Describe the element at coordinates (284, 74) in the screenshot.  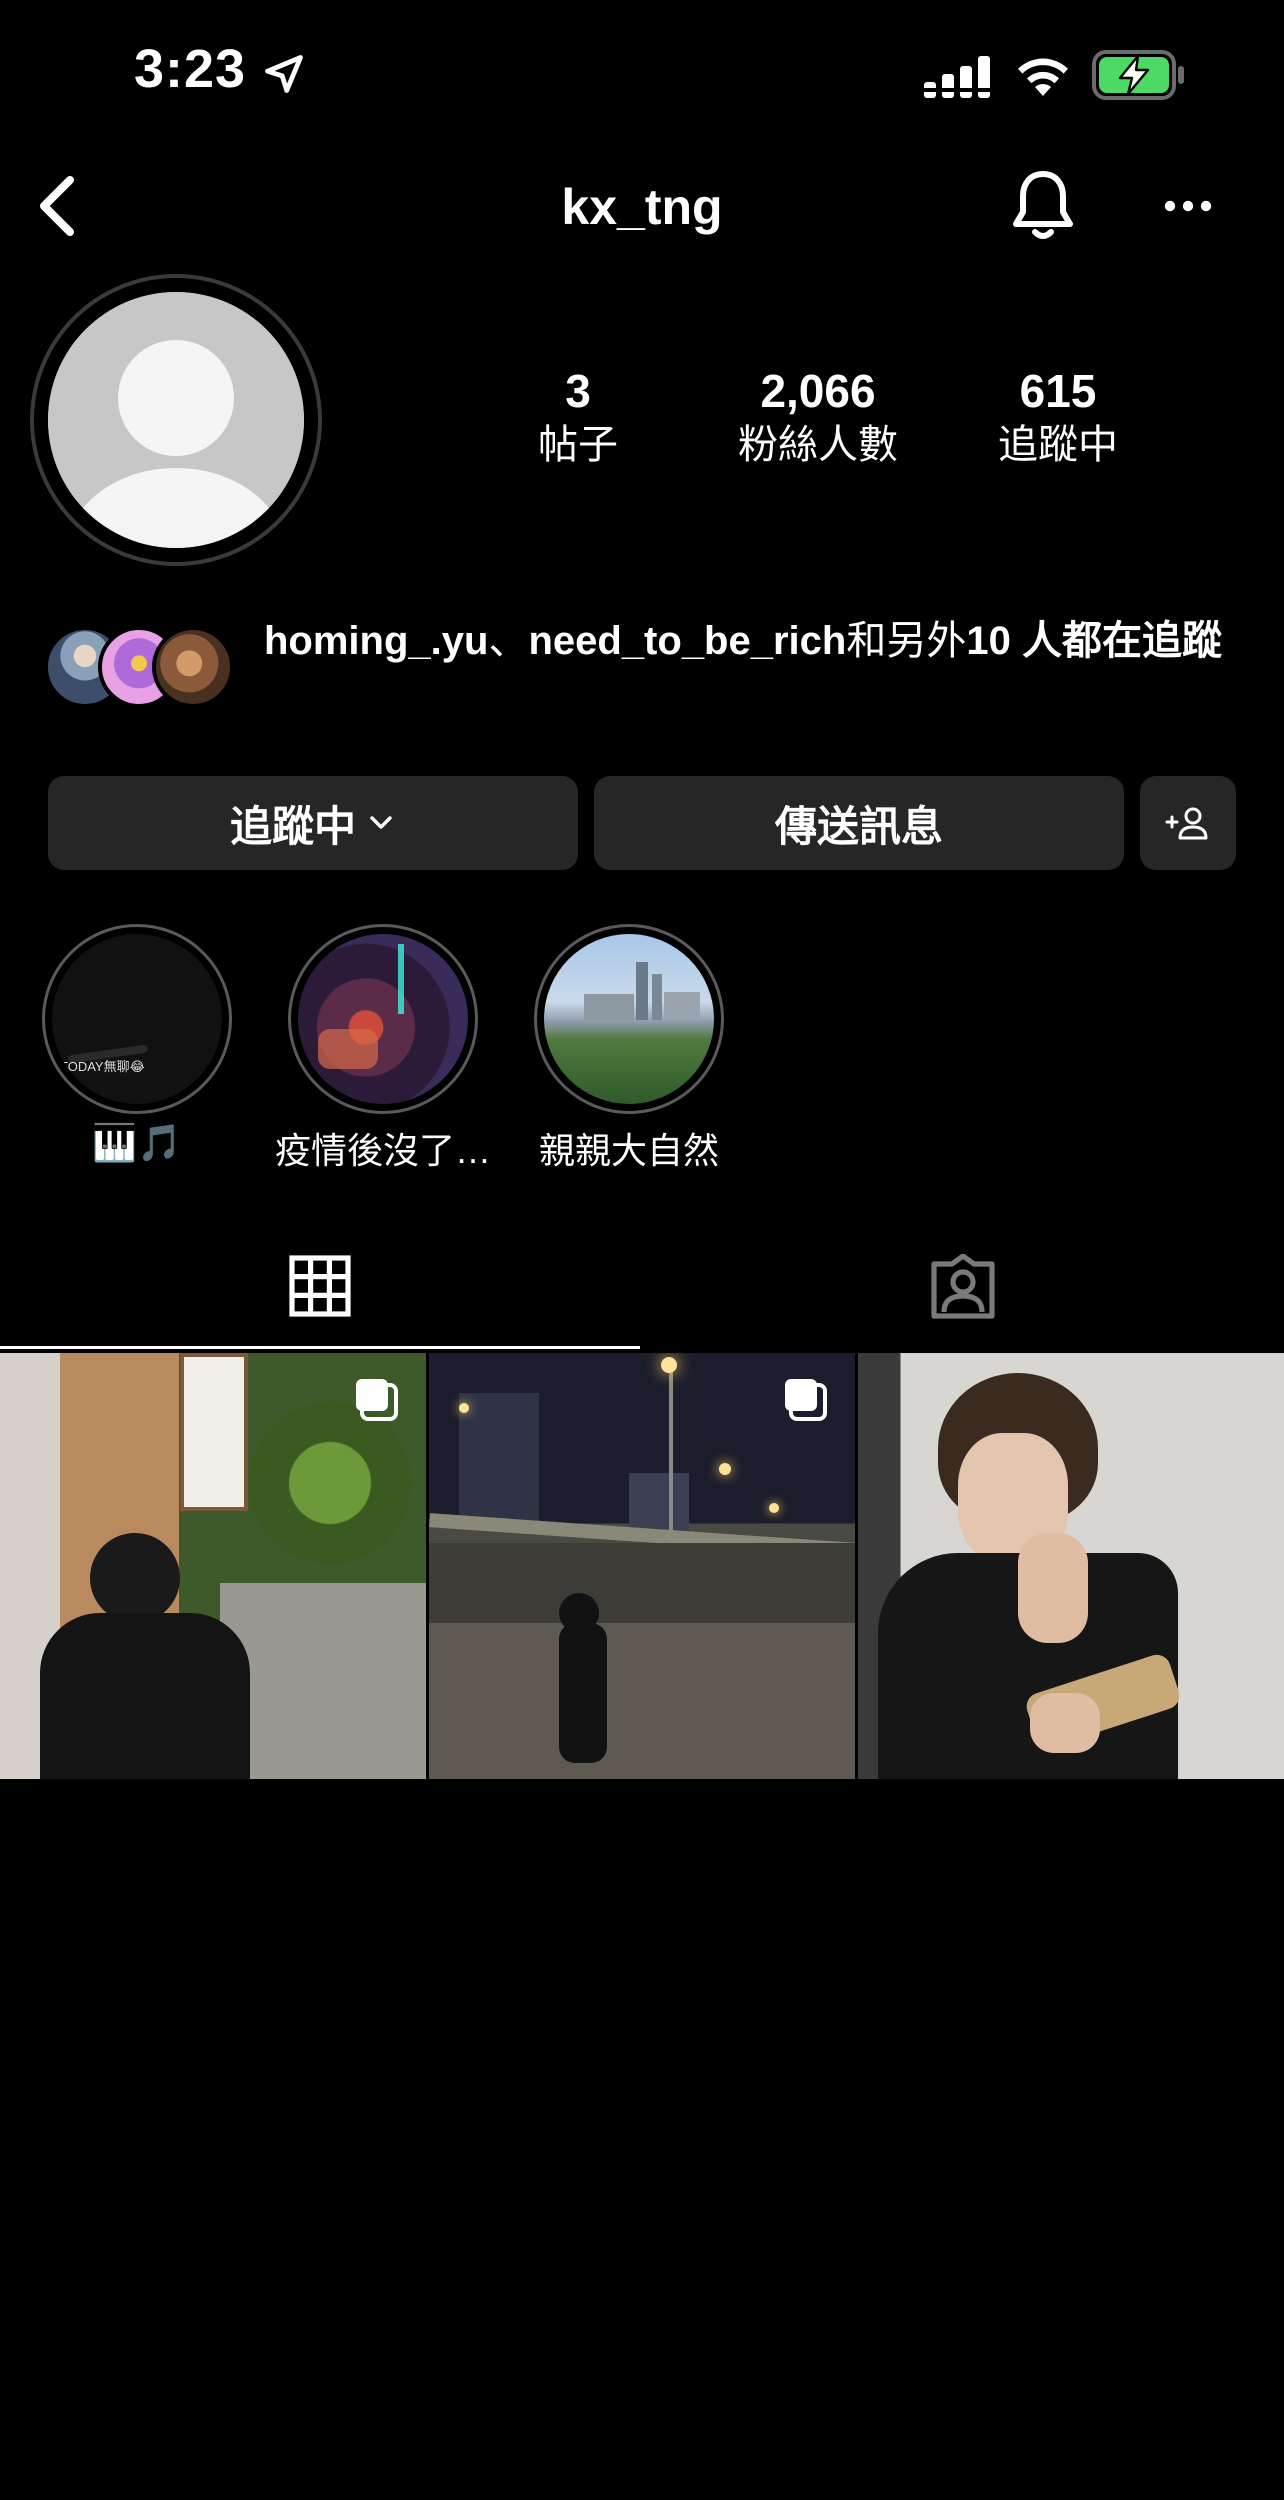
I see `location-arrow-icon` at that location.